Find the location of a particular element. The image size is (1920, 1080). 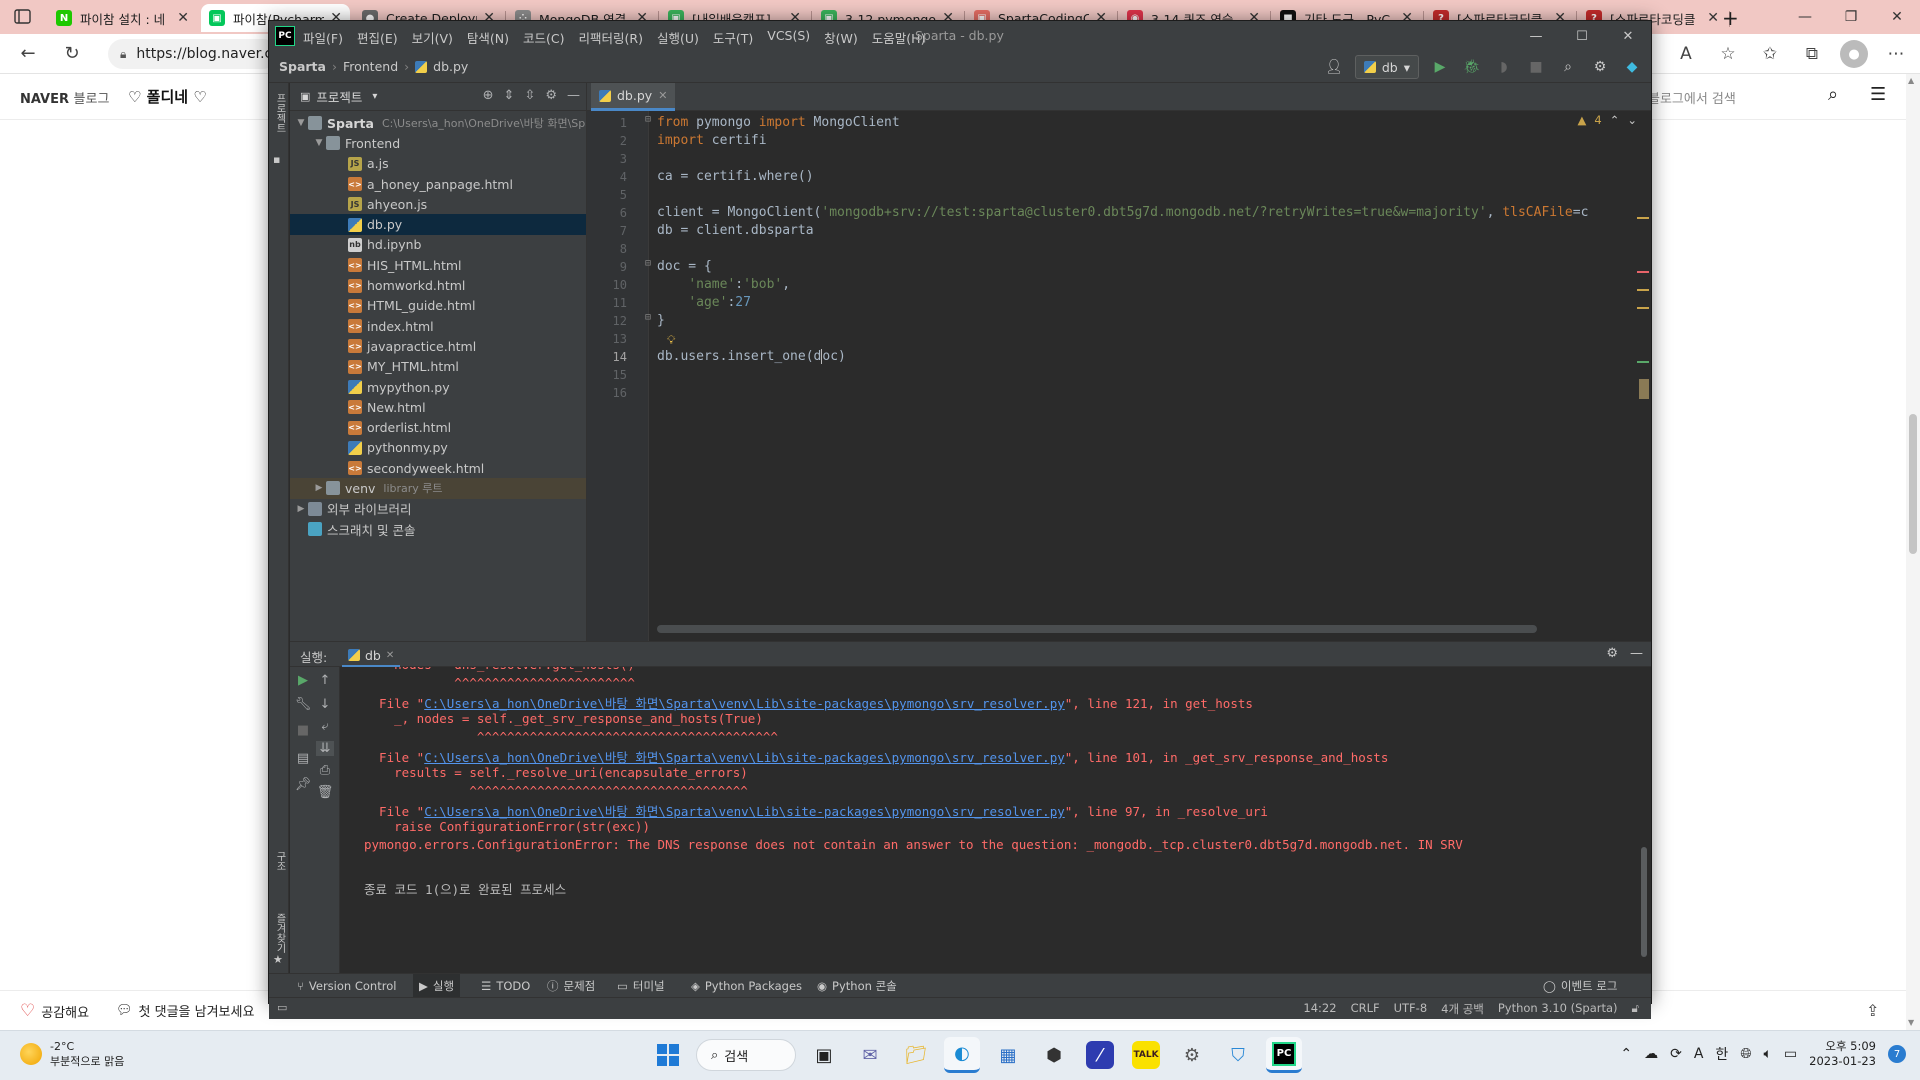

taskbar-clock: 오후 5:09 2023-01-23 is located at coordinates (1842, 1054).